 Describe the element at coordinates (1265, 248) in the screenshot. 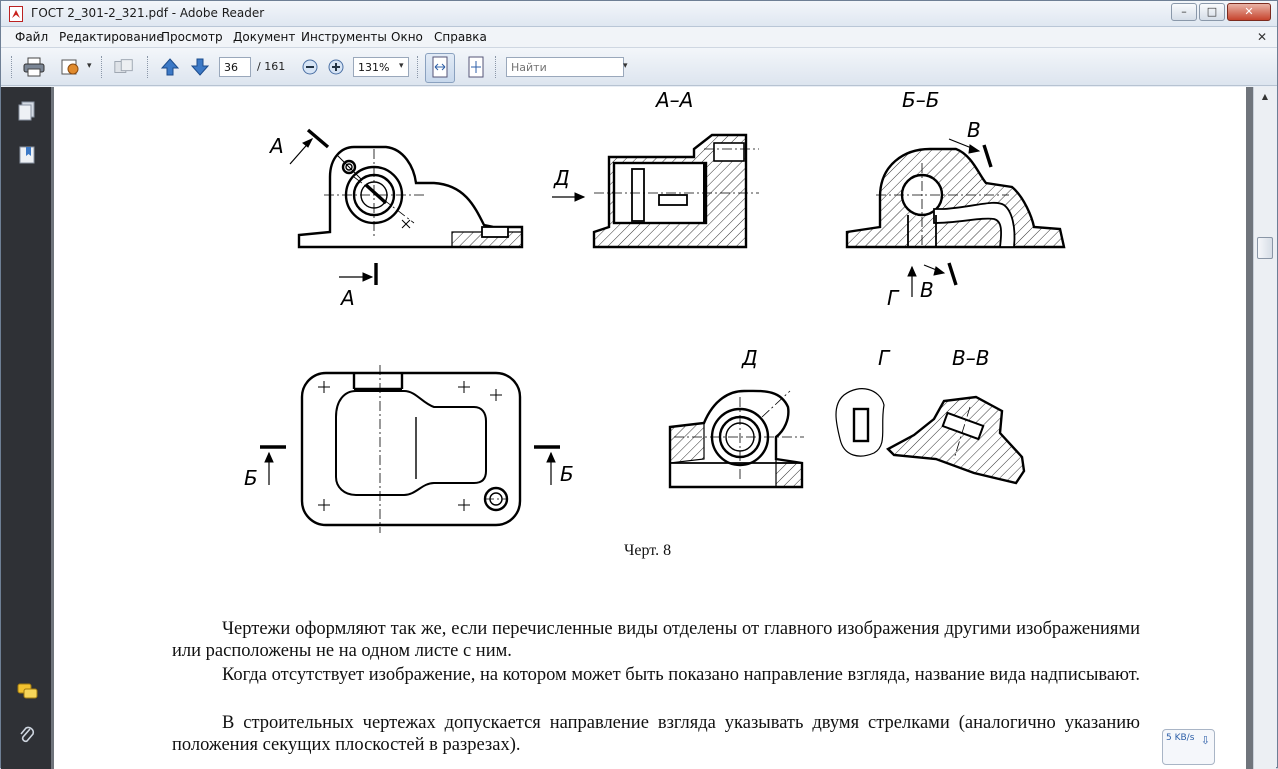

I see `scroll-thumb` at that location.